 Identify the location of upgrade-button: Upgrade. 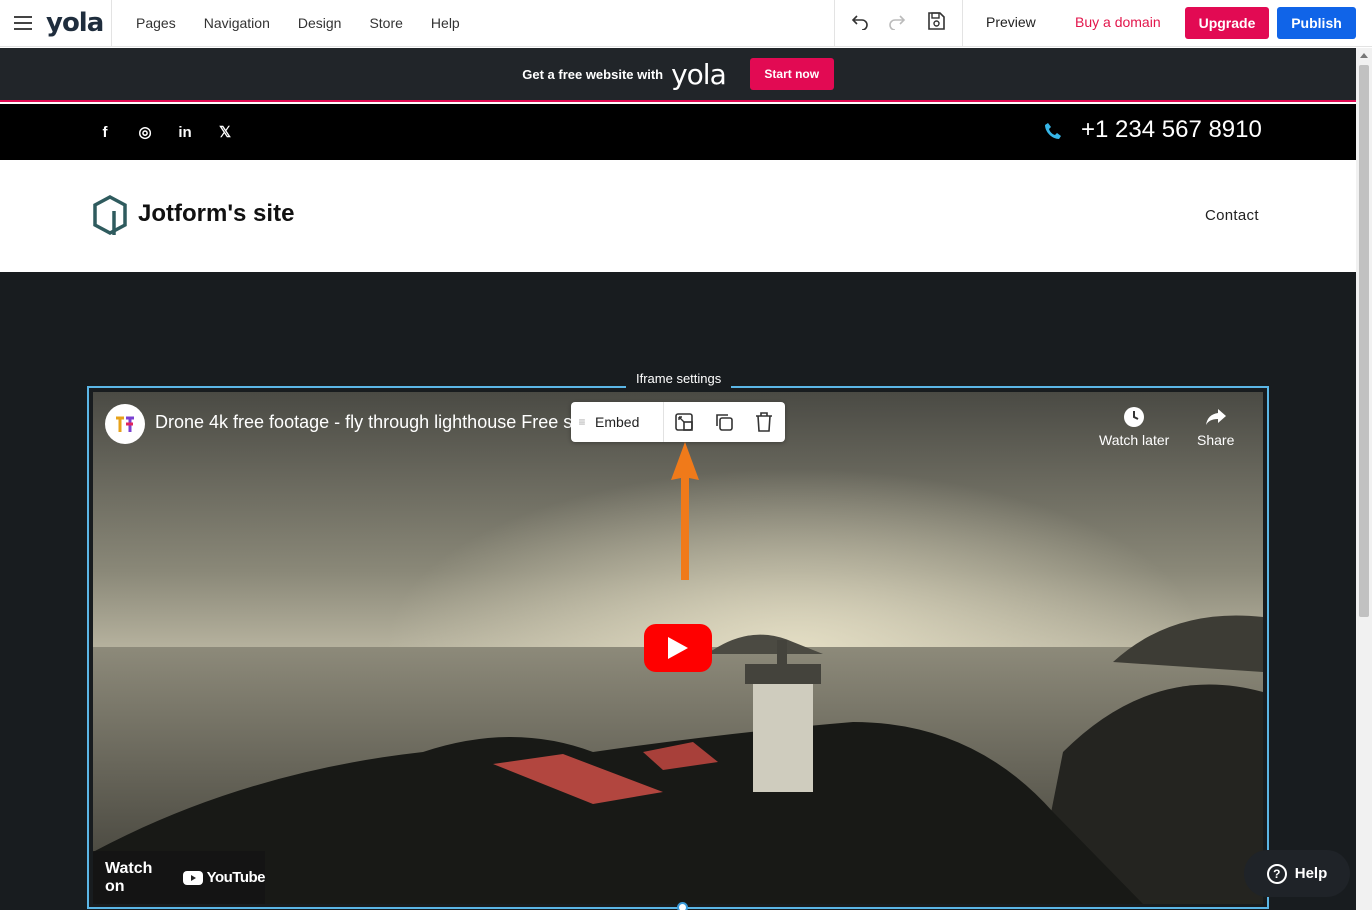
(1227, 23).